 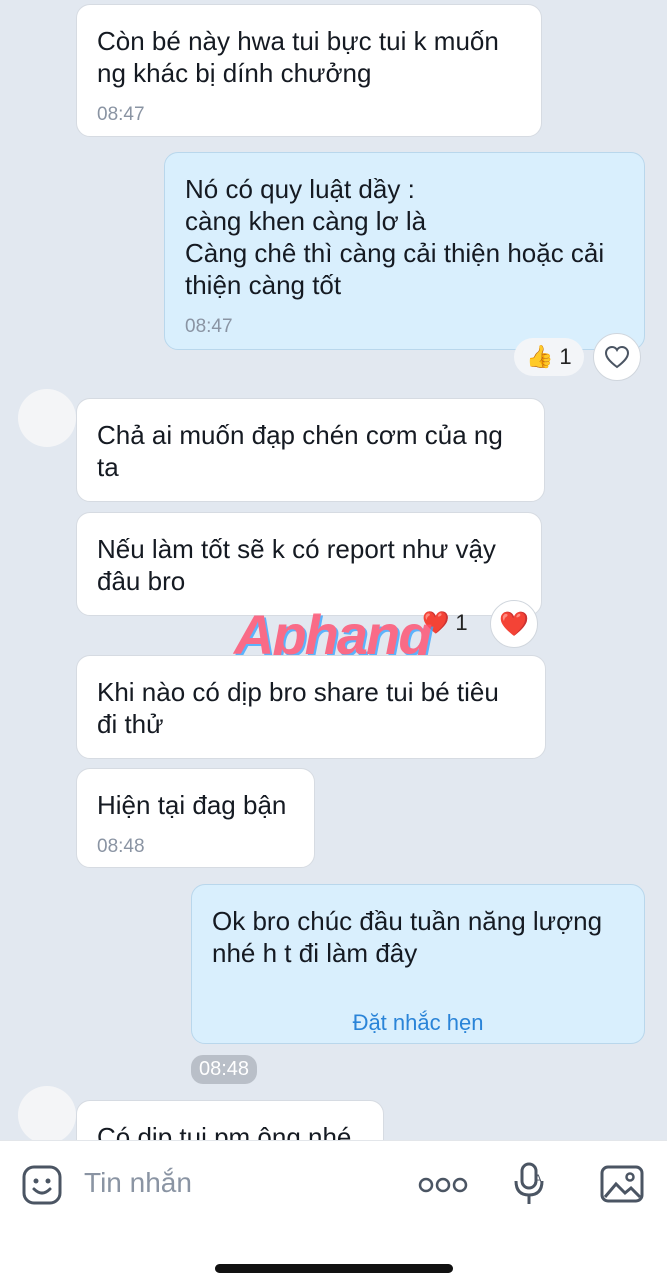 I want to click on message-bubble: Có dịp tui pm ông nhé, so click(x=230, y=1120).